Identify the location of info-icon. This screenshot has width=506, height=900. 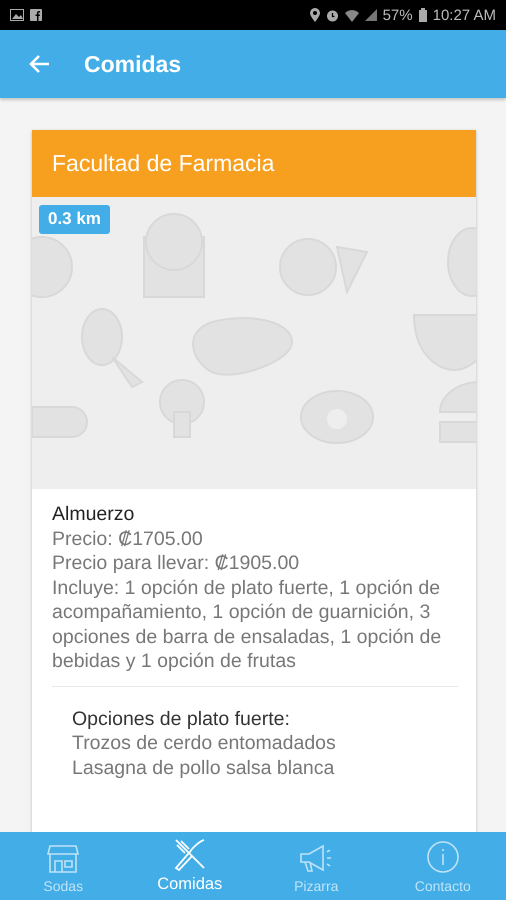
(443, 857).